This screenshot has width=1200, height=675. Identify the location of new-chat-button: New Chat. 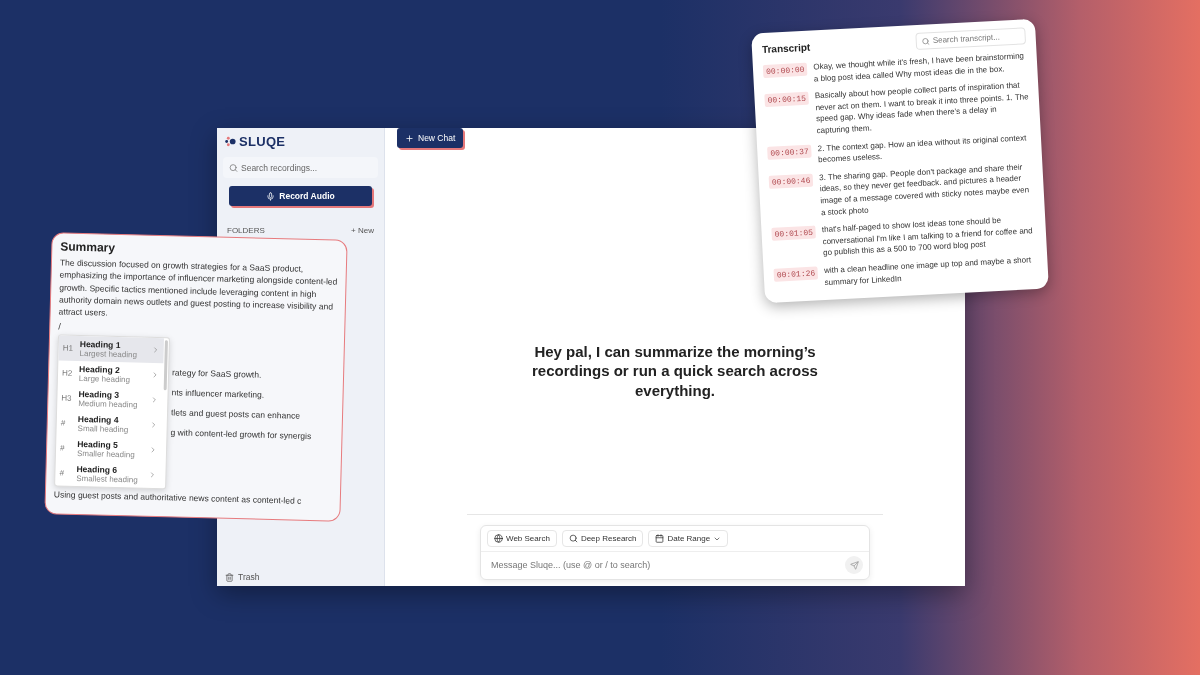
(430, 138).